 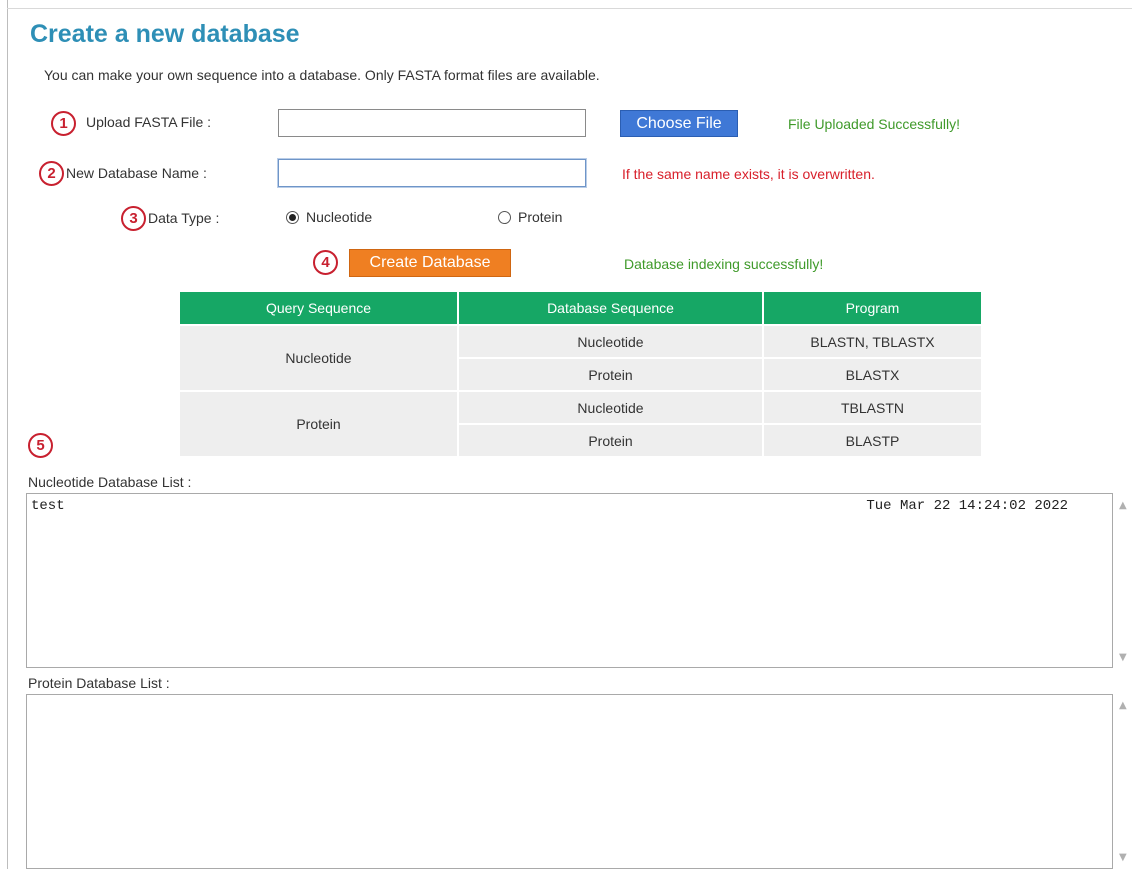 I want to click on radio-protein: Protein, so click(x=530, y=217).